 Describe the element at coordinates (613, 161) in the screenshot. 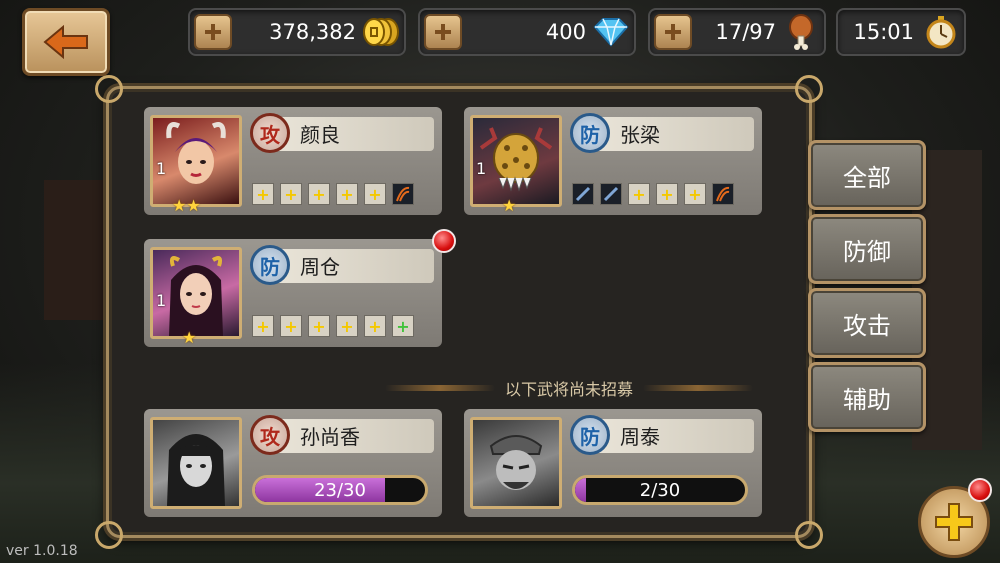

I see `hero-card-zhangliang: 1 ★ 防 张梁 + + +` at that location.